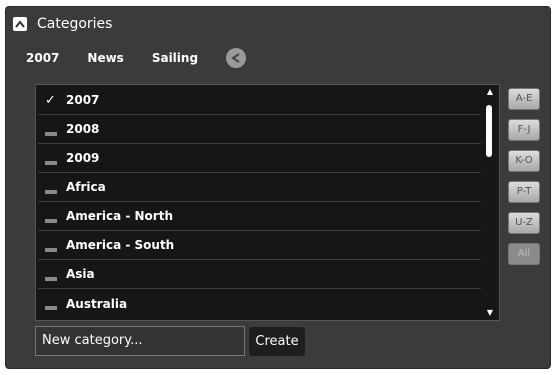  Describe the element at coordinates (20, 24) in the screenshot. I see `collapse-up-arrow-icon` at that location.